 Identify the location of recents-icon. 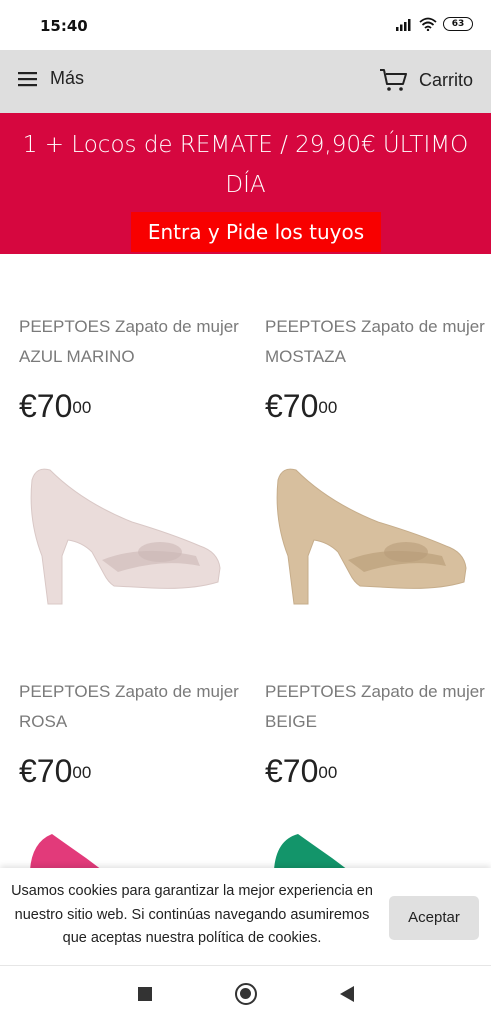
(145, 994).